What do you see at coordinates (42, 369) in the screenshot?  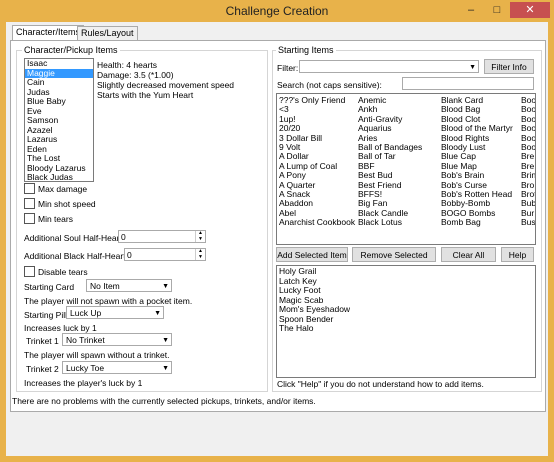 I see `trinket2-label: Trinket 2` at bounding box center [42, 369].